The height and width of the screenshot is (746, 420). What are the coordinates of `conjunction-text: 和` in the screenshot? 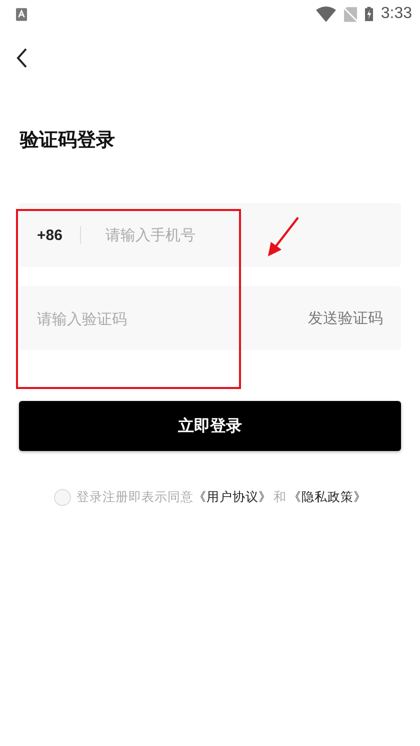 It's located at (280, 497).